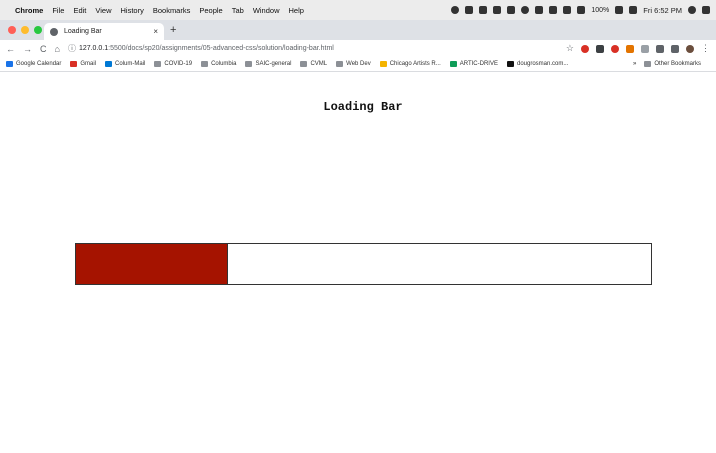  What do you see at coordinates (453, 64) in the screenshot?
I see `drive-icon` at bounding box center [453, 64].